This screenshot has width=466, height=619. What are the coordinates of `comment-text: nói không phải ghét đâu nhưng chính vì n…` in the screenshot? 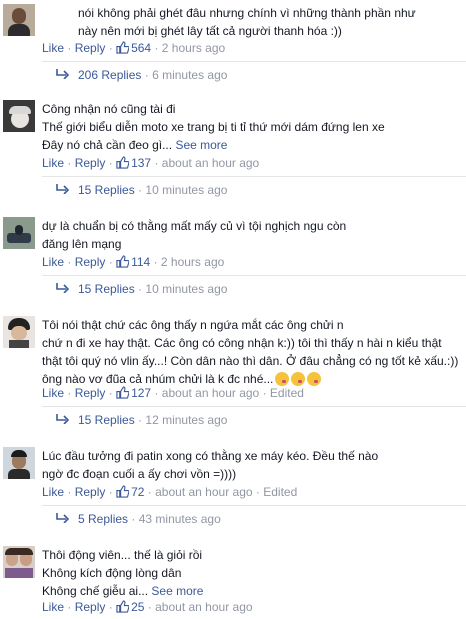 It's located at (252, 22).